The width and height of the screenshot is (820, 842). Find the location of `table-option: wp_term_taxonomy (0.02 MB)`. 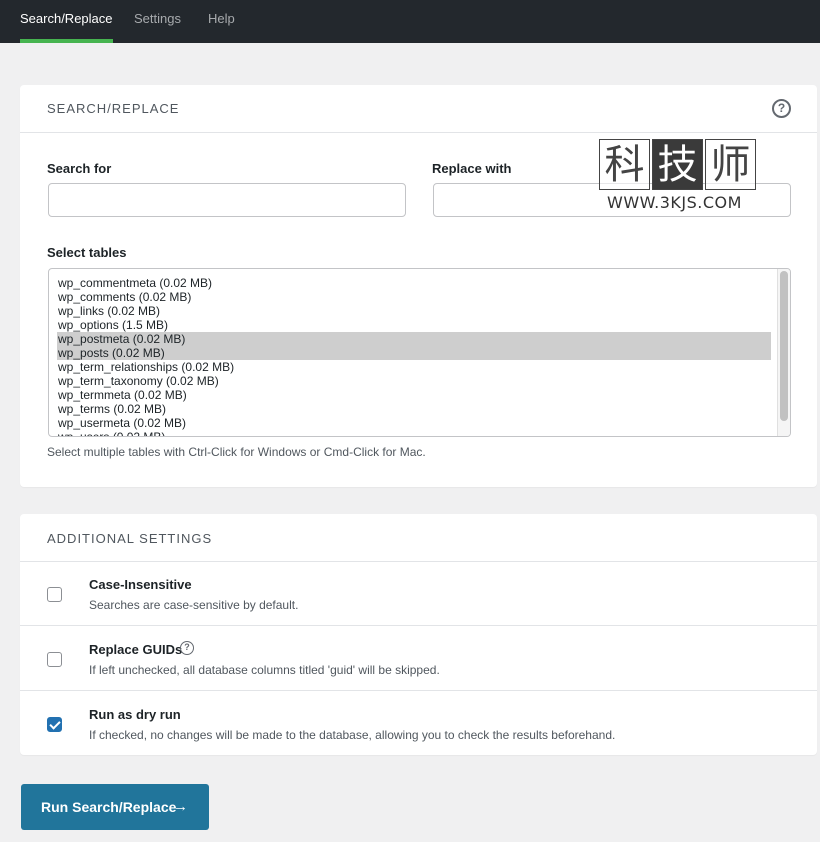

table-option: wp_term_taxonomy (0.02 MB) is located at coordinates (414, 381).